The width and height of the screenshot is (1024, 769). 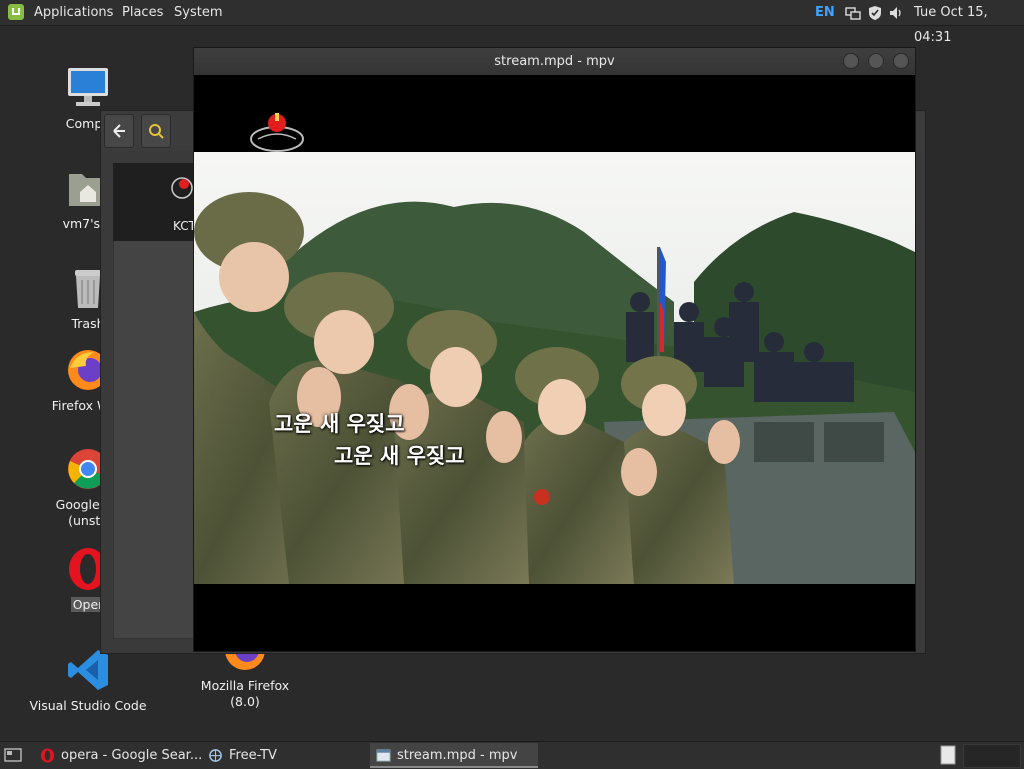 I want to click on maximize-button, so click(x=876, y=61).